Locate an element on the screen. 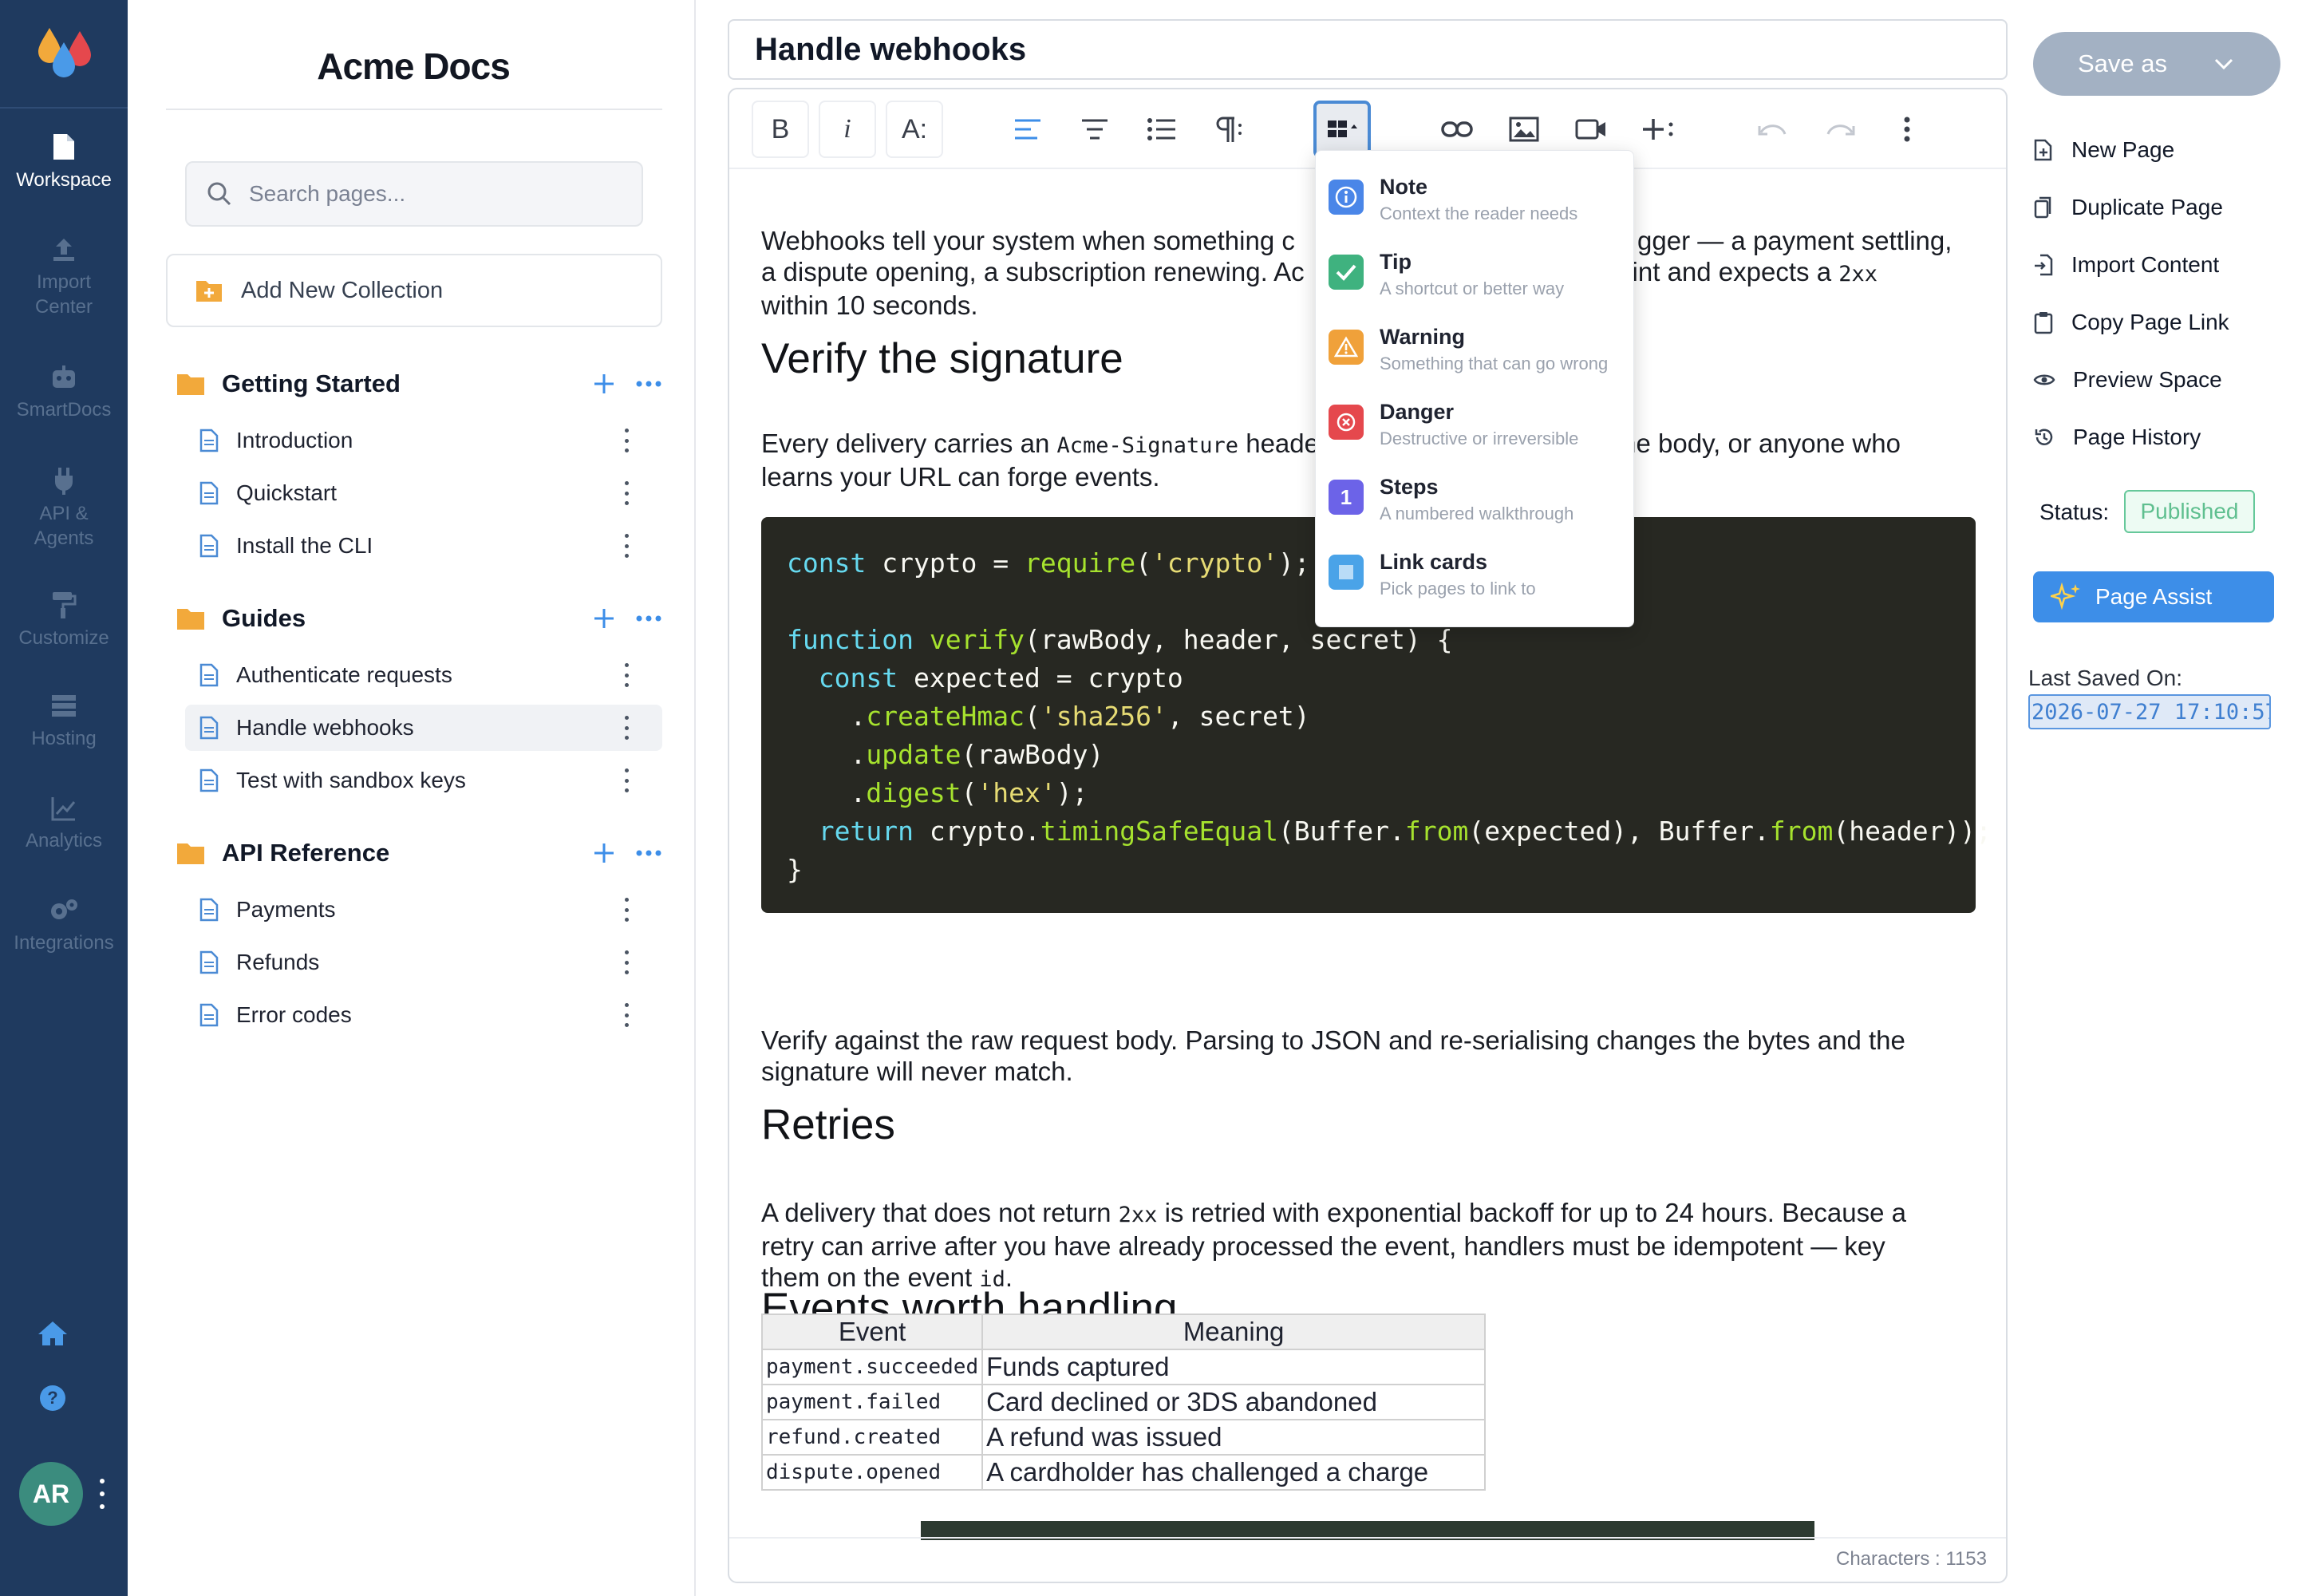  help-icon: ? is located at coordinates (53, 1398).